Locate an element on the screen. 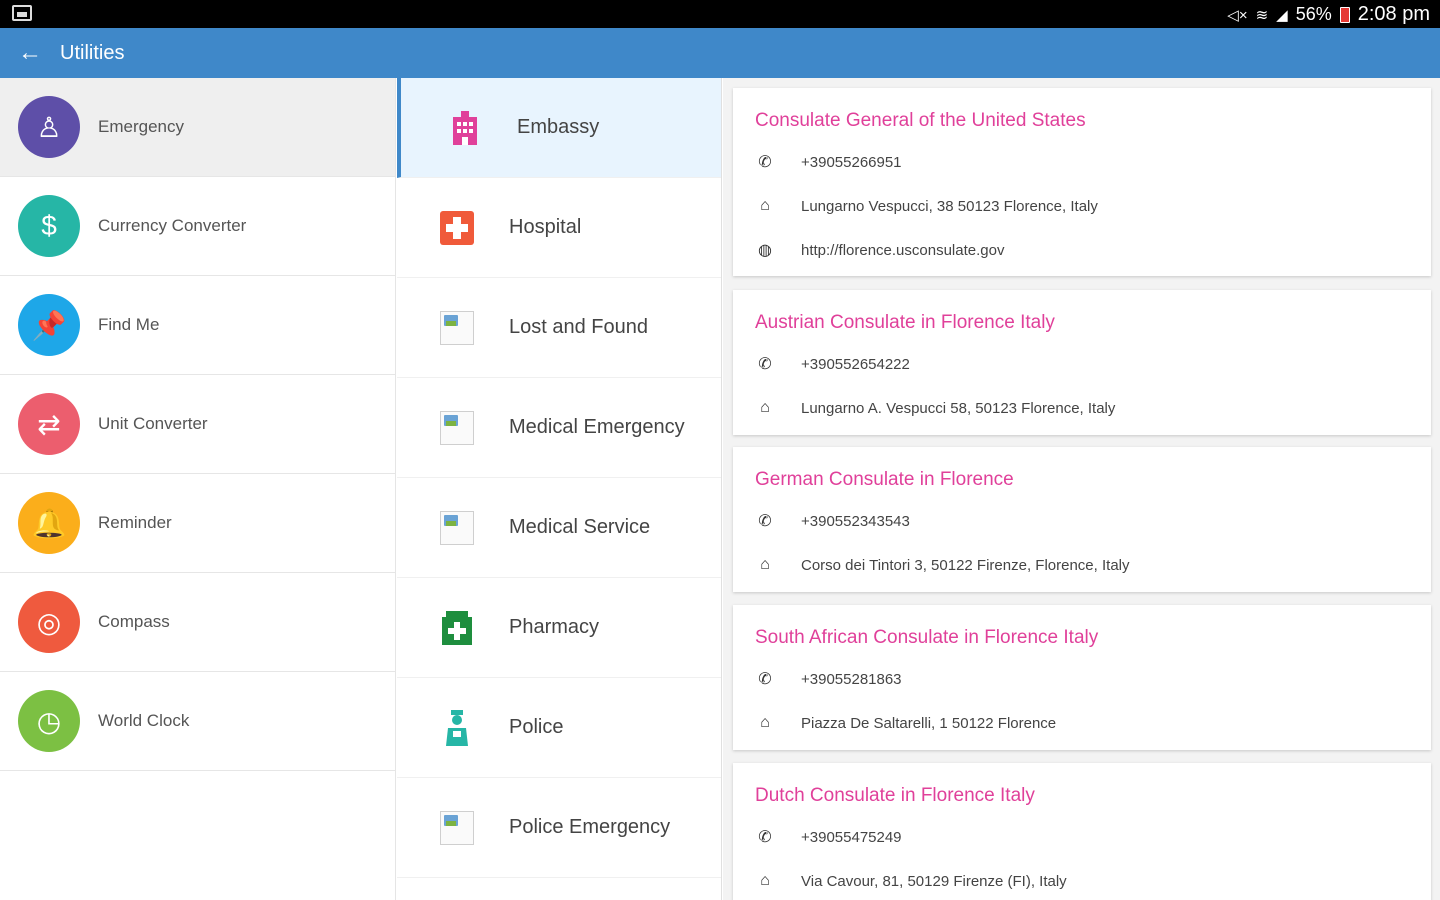 The height and width of the screenshot is (900, 1440). category-medical-service: Medical Service is located at coordinates (559, 528).